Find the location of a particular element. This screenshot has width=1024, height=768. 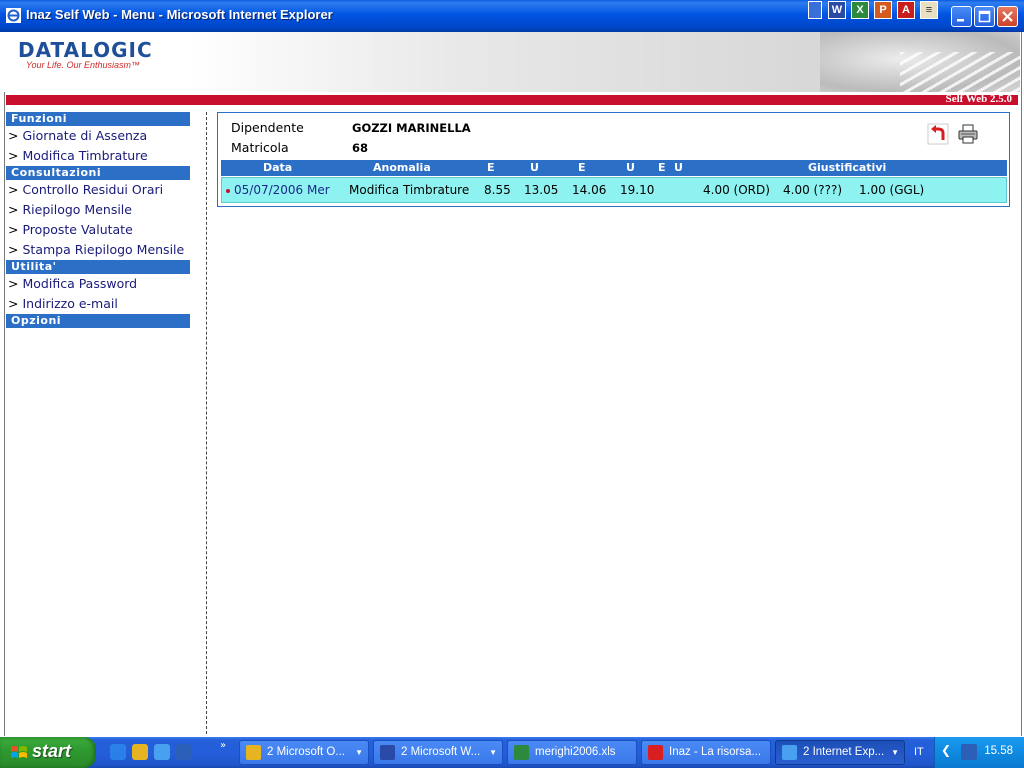

quicklaunch-app-icon is located at coordinates (184, 752).